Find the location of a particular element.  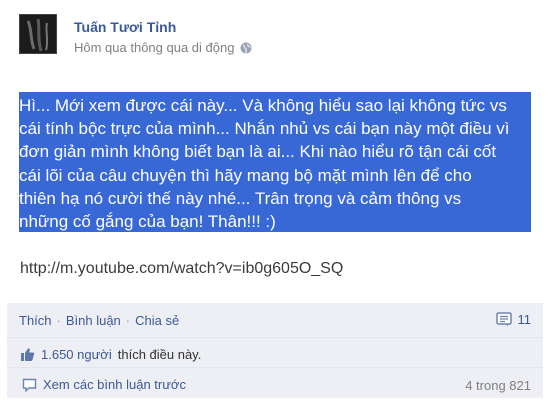

action-links: Thích · Bình luận · Chia sẻ is located at coordinates (99, 320).